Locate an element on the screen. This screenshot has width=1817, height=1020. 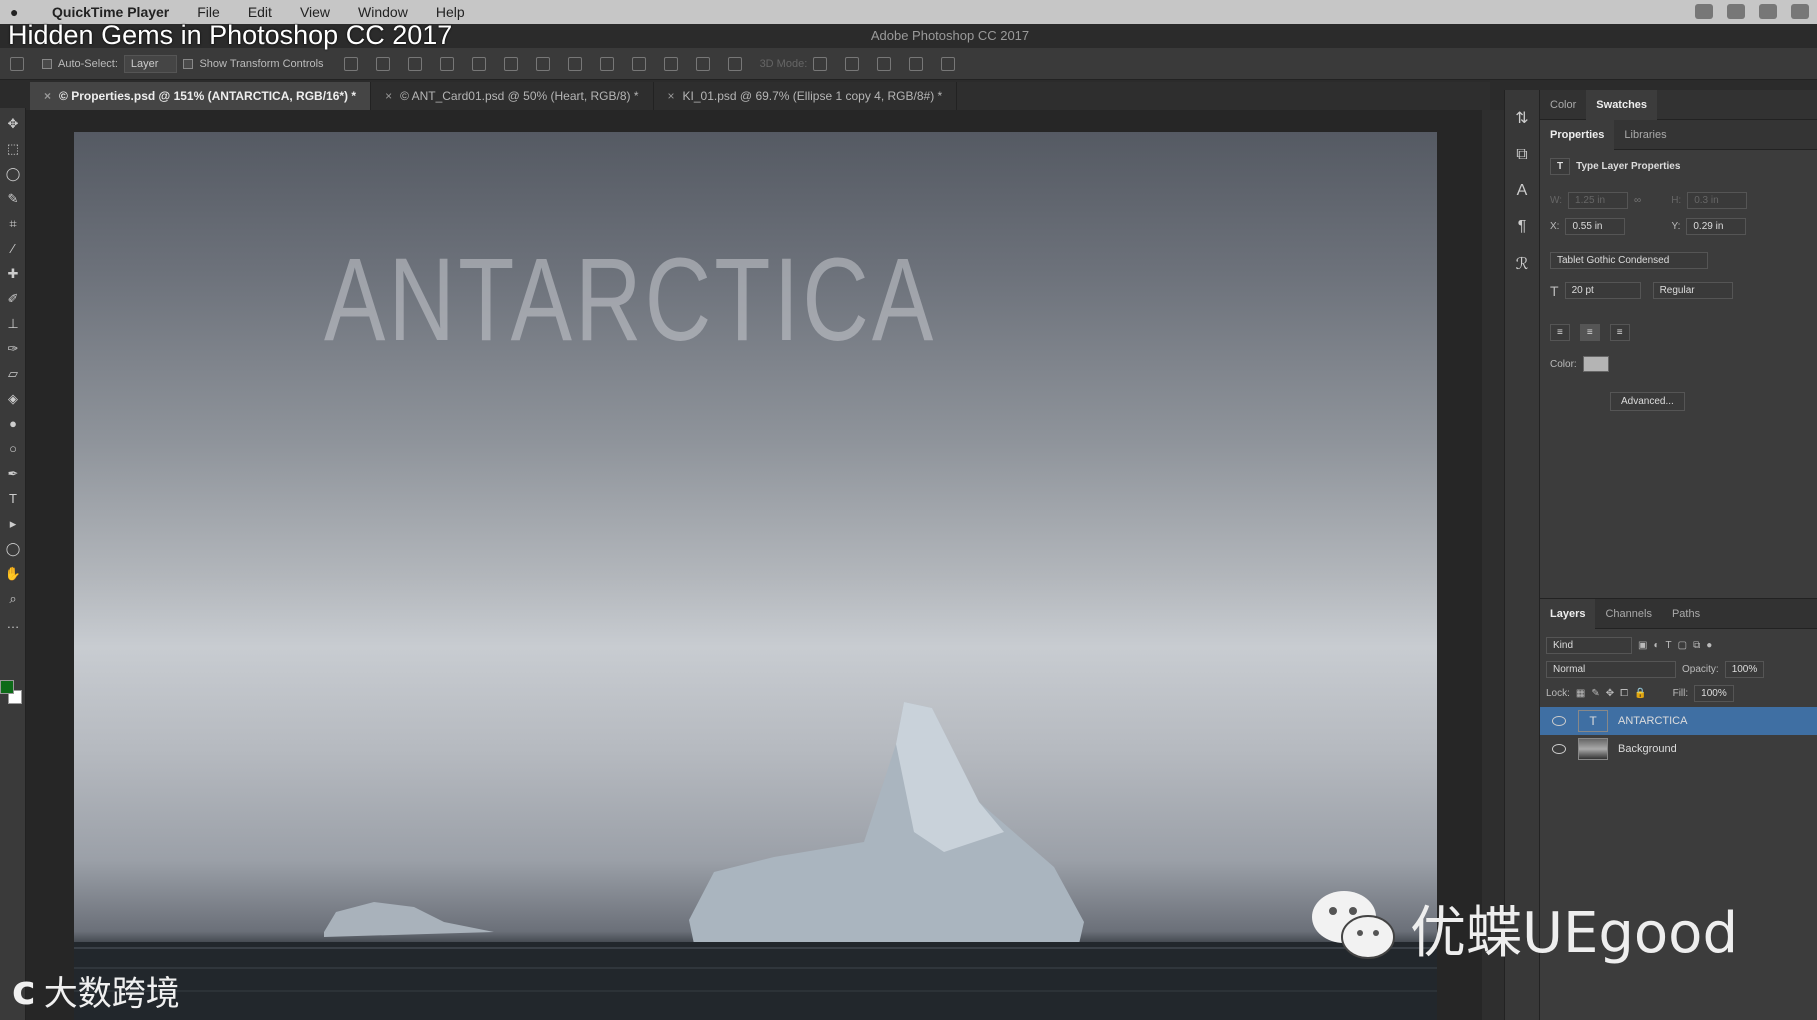
auto-select-checkbox is located at coordinates (47, 63).